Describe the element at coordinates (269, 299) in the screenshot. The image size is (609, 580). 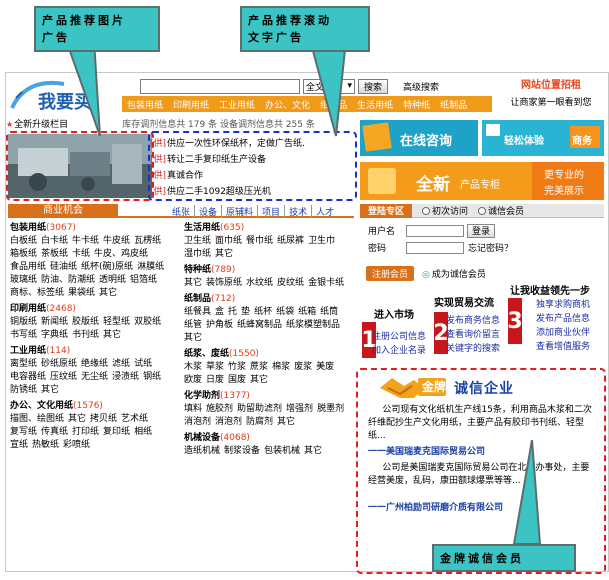
I see `category-name: 纸制品(712)` at that location.